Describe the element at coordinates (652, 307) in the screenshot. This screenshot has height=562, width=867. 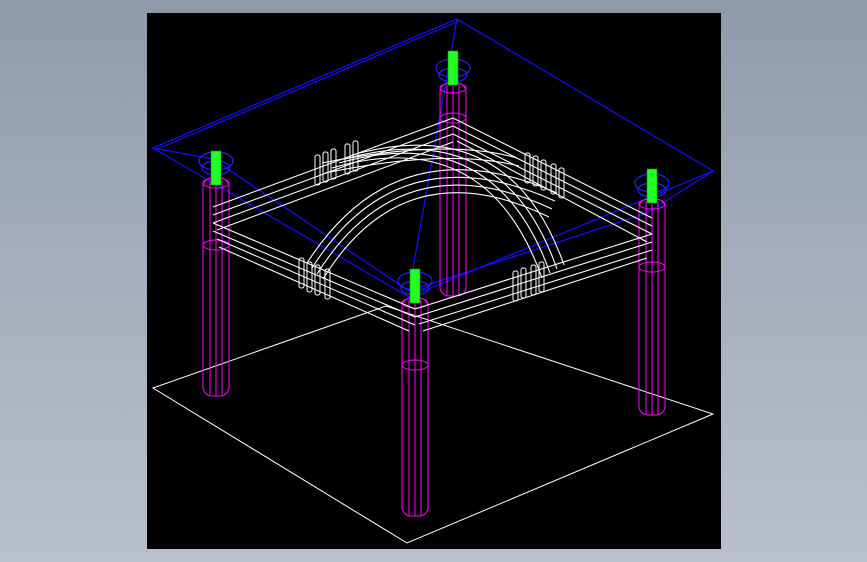
I see `leg-right` at that location.